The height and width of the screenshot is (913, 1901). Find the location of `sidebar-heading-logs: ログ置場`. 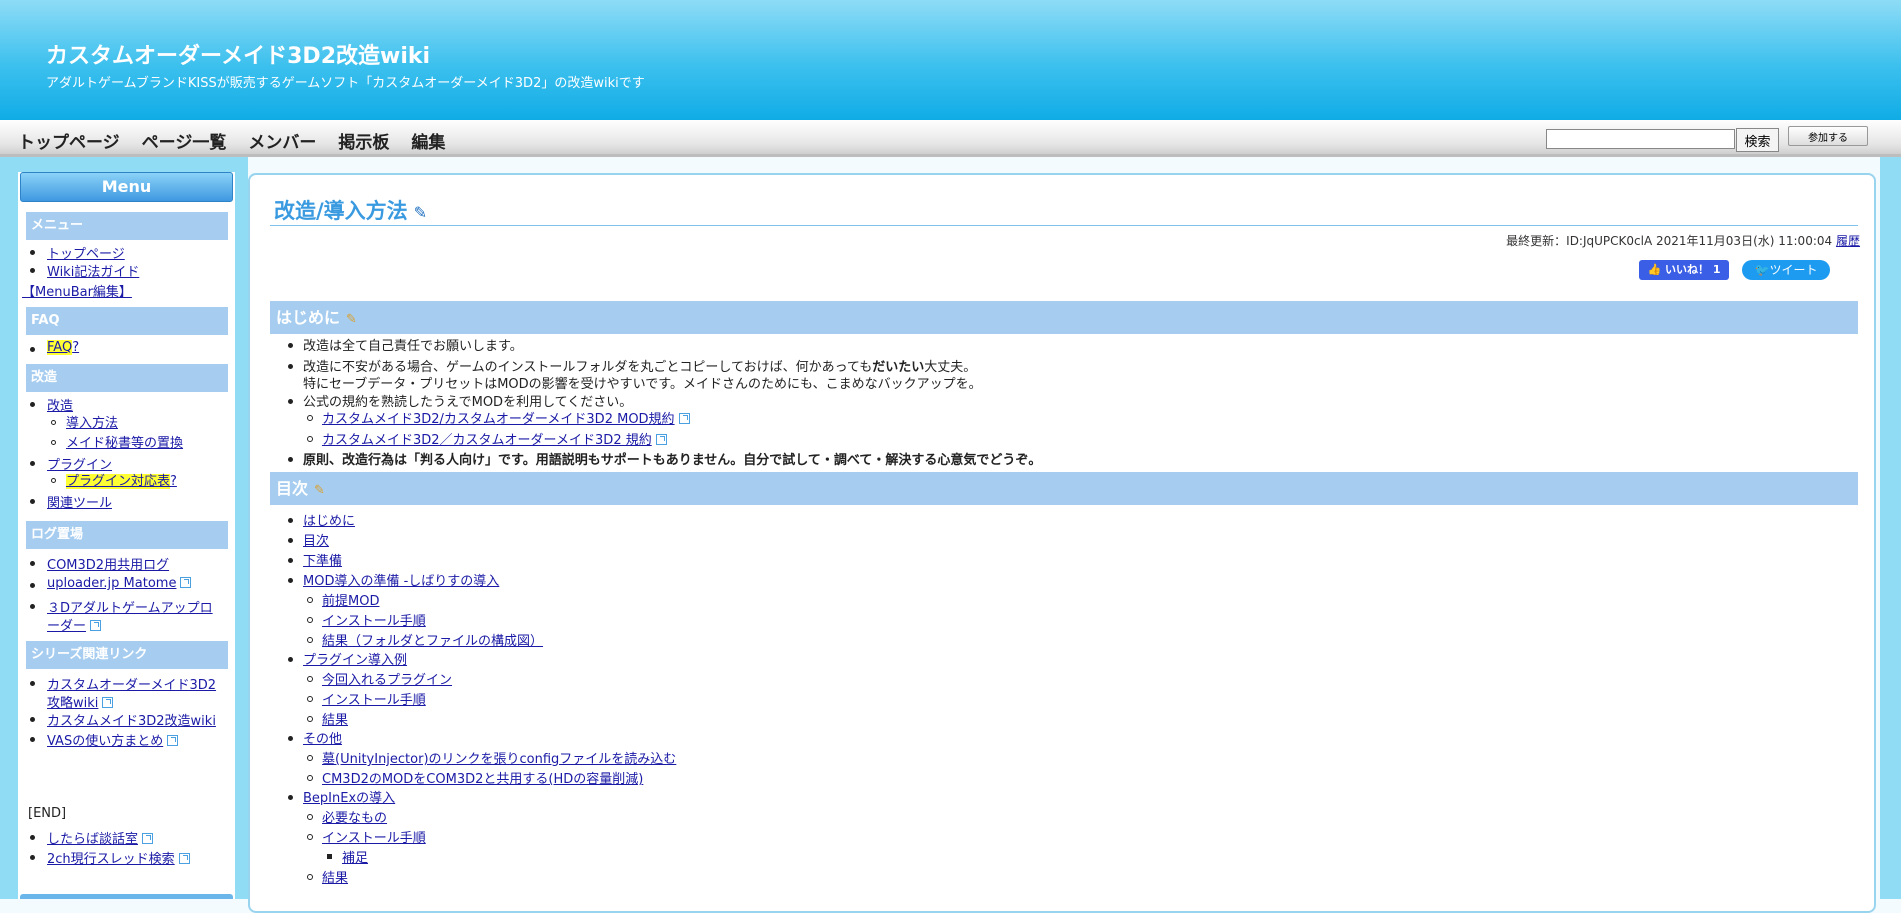

sidebar-heading-logs: ログ置場 is located at coordinates (127, 535).